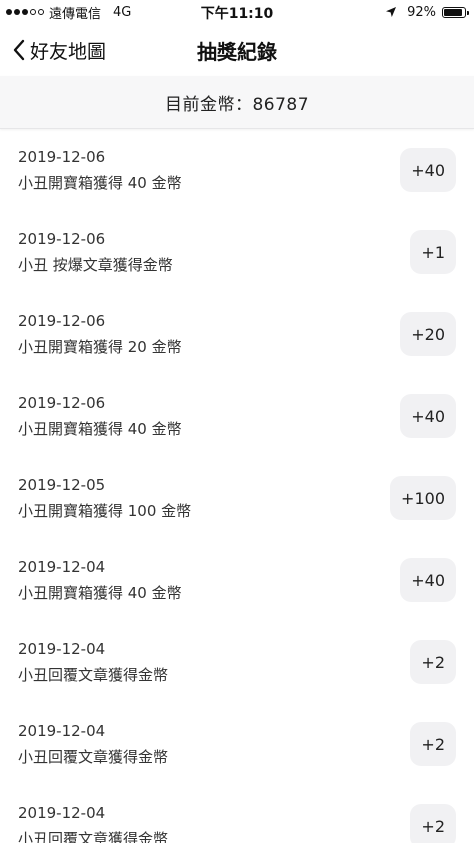  Describe the element at coordinates (237, 252) in the screenshot. I see `list-item: 2019-12-06 小丑 按爆文章獲得金幣 +1` at that location.